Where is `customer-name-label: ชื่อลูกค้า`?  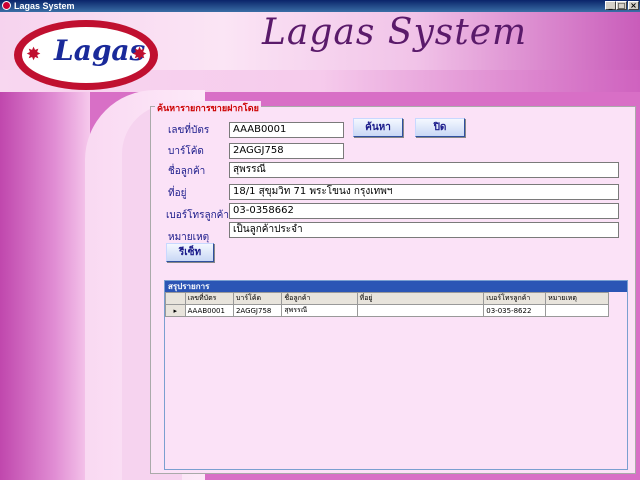
customer-name-label: ชื่อลูกค้า is located at coordinates (187, 171).